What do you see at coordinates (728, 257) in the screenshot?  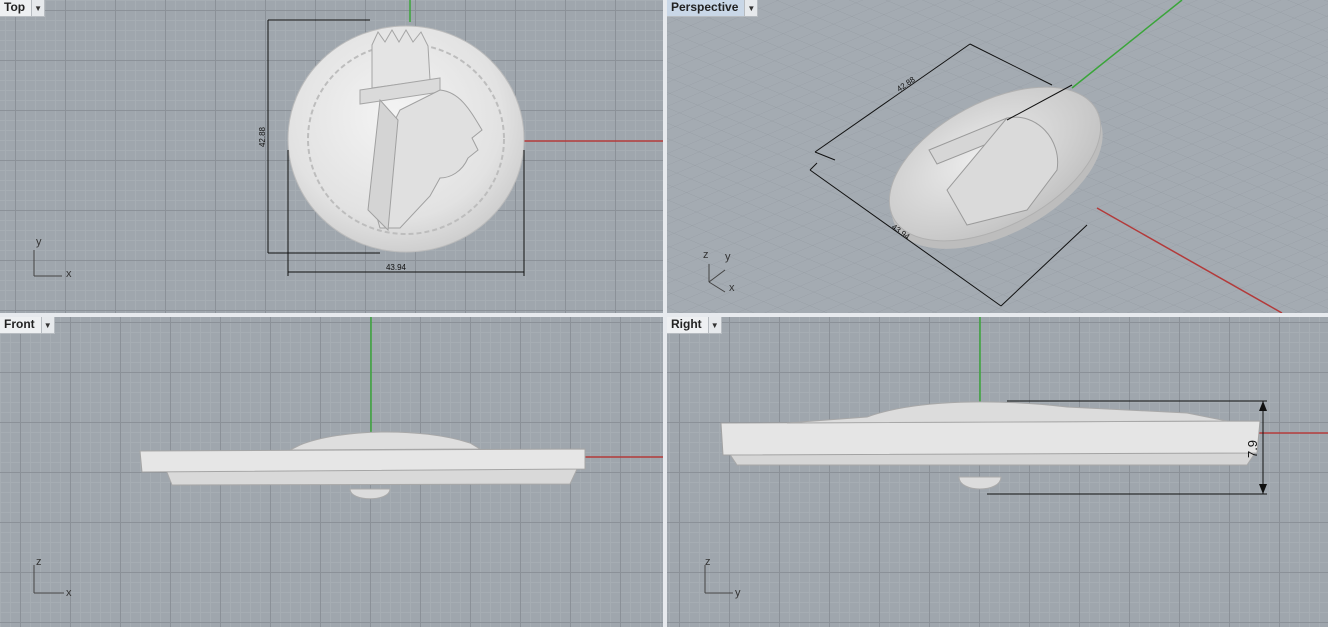 I see `axis-label-y: y` at bounding box center [728, 257].